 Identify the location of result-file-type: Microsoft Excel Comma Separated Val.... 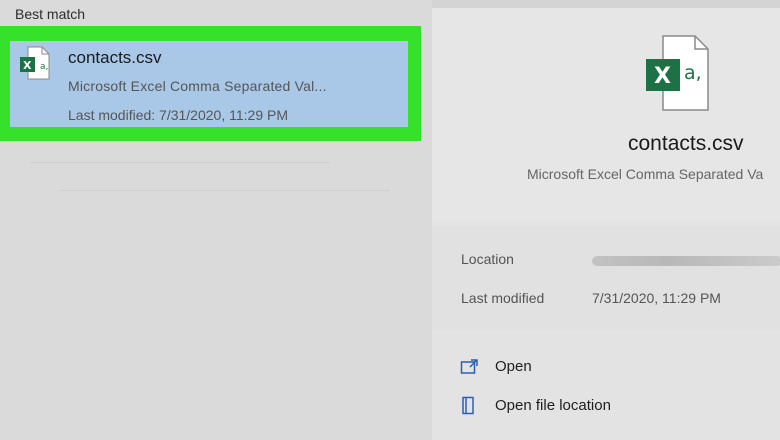
(197, 86).